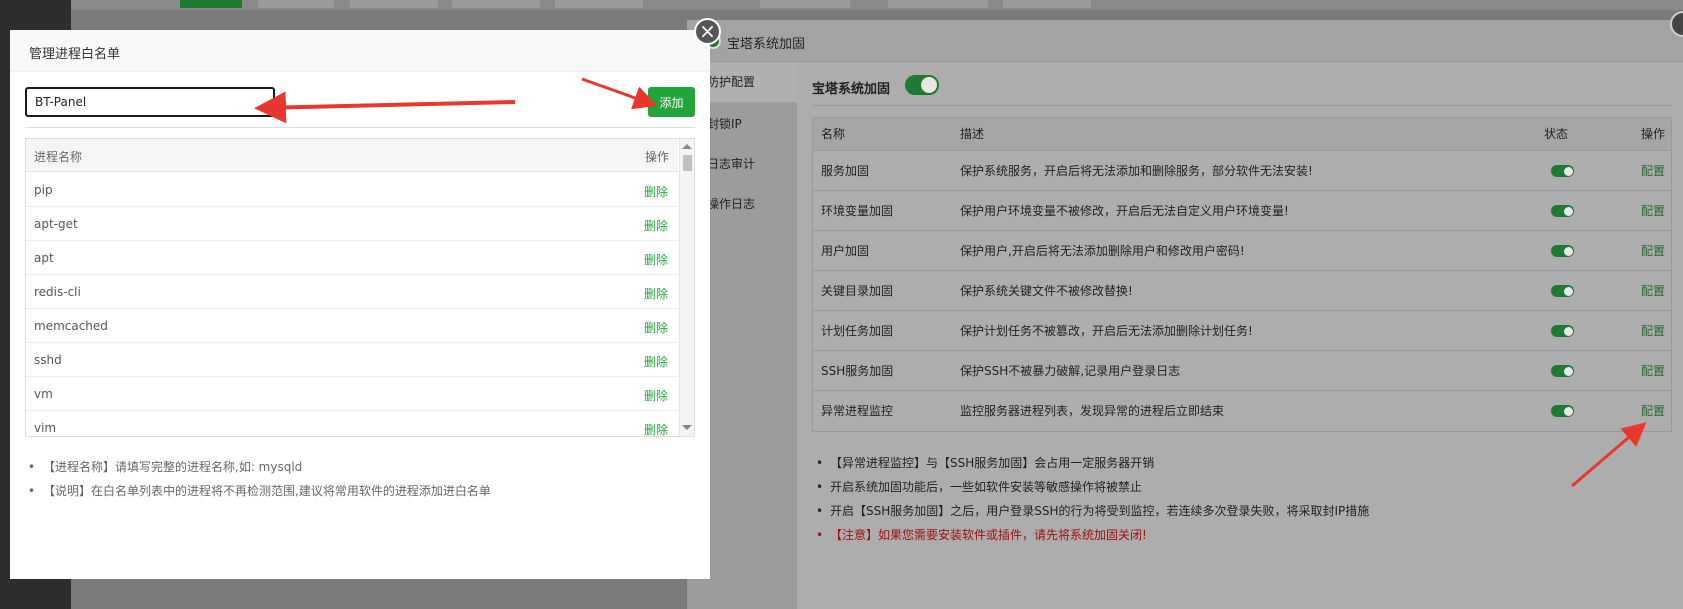 The height and width of the screenshot is (609, 1683). I want to click on col-process-name-header: 进程名称, so click(58, 157).